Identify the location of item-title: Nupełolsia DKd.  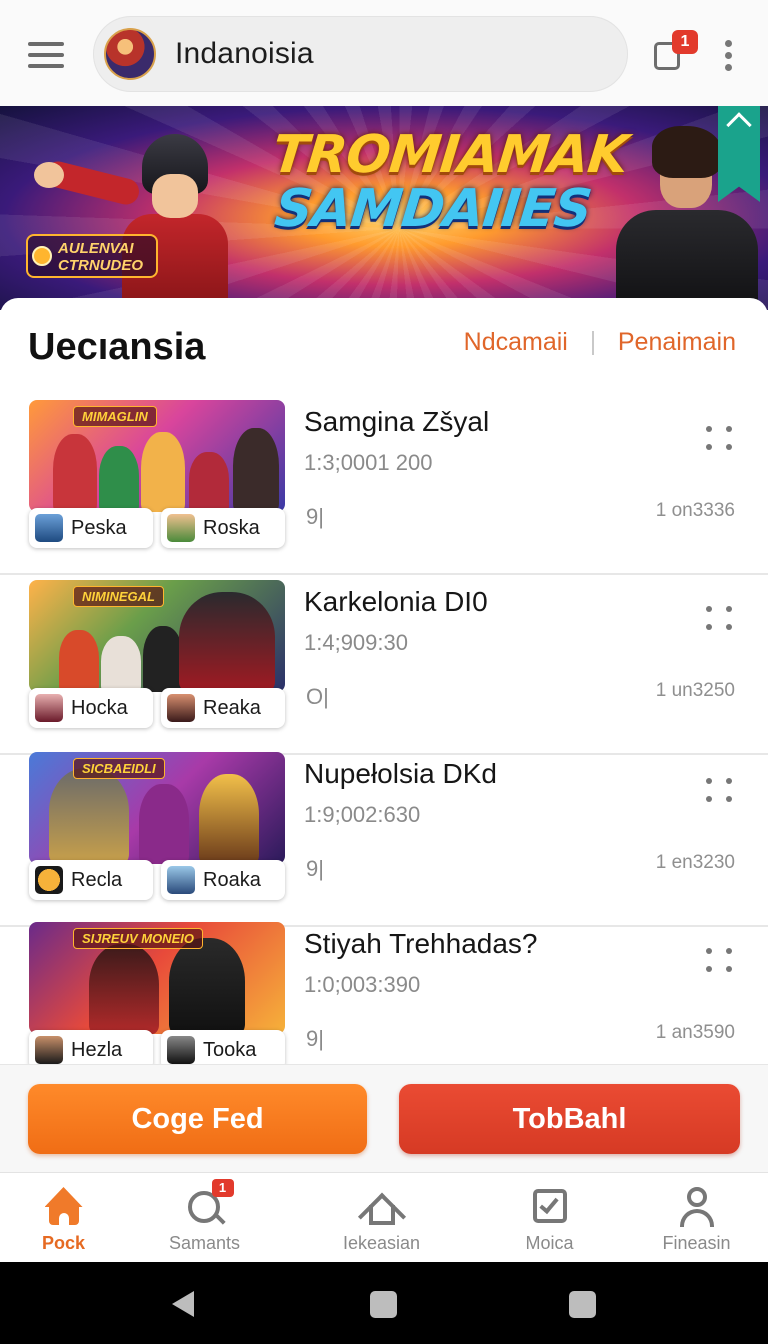
(400, 773).